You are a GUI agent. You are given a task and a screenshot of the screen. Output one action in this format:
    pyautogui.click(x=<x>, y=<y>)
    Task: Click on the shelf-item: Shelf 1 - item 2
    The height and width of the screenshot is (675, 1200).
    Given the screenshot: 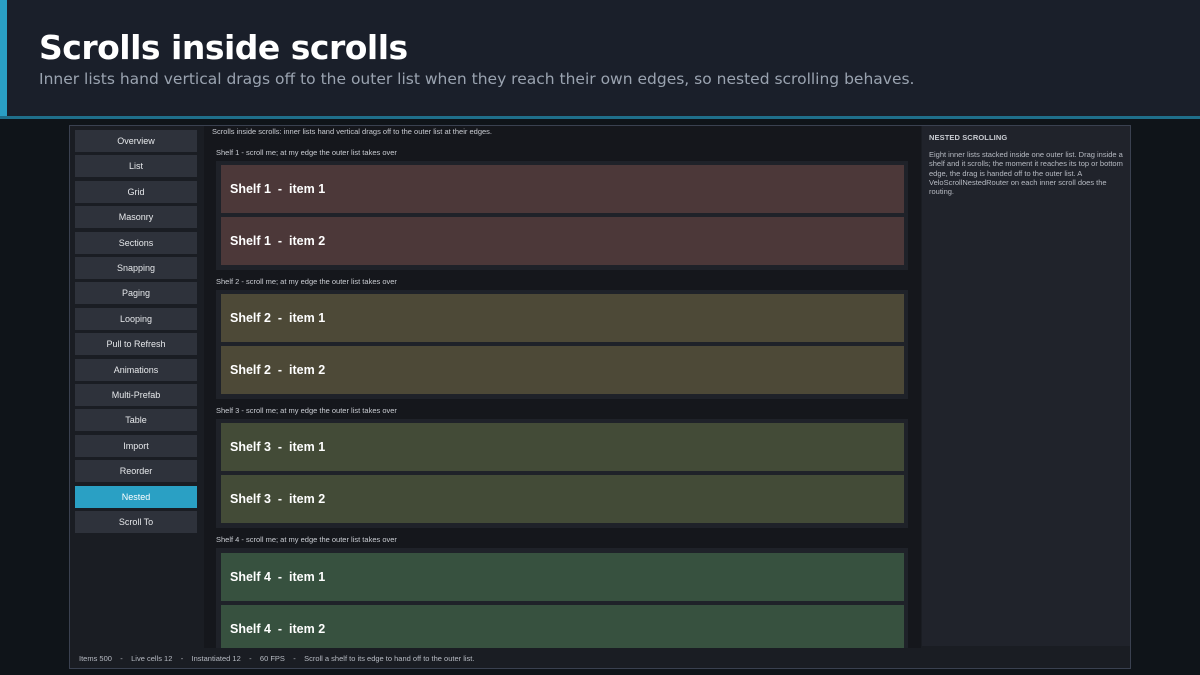 What is the action you would take?
    pyautogui.click(x=562, y=241)
    